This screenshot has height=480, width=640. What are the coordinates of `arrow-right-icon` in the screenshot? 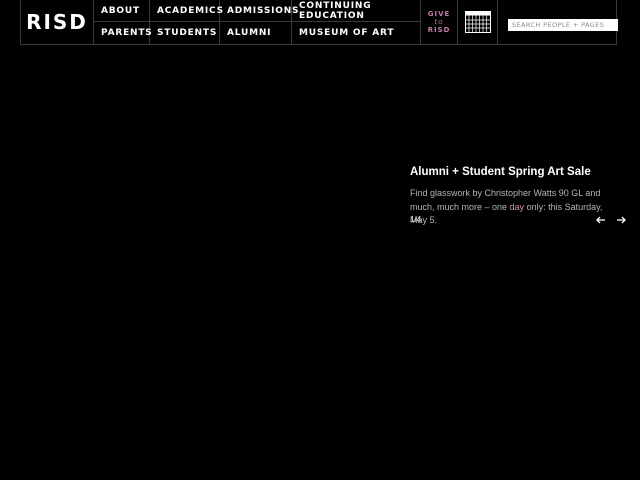 It's located at (621, 220).